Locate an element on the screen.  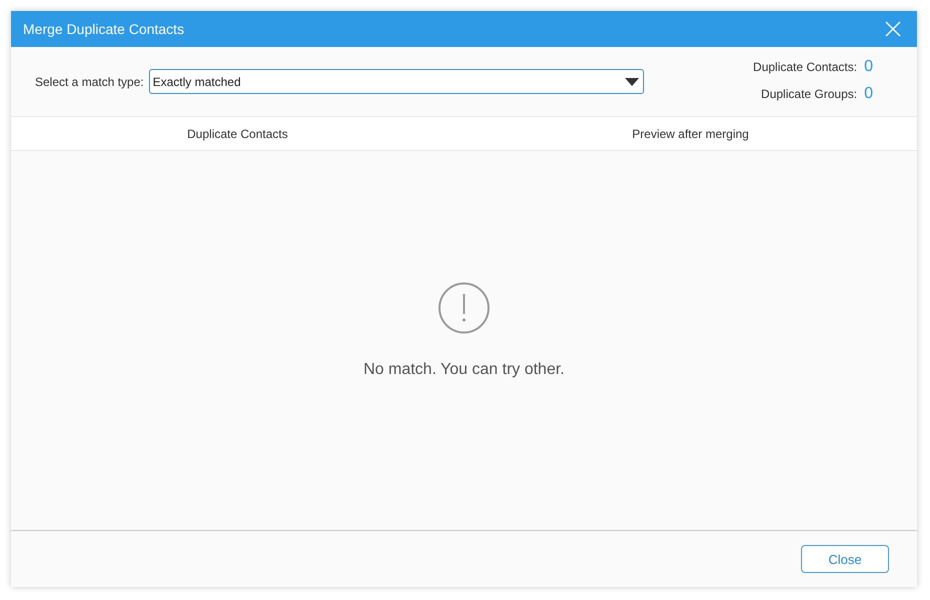
match-type-value: Exactly matched is located at coordinates (196, 81).